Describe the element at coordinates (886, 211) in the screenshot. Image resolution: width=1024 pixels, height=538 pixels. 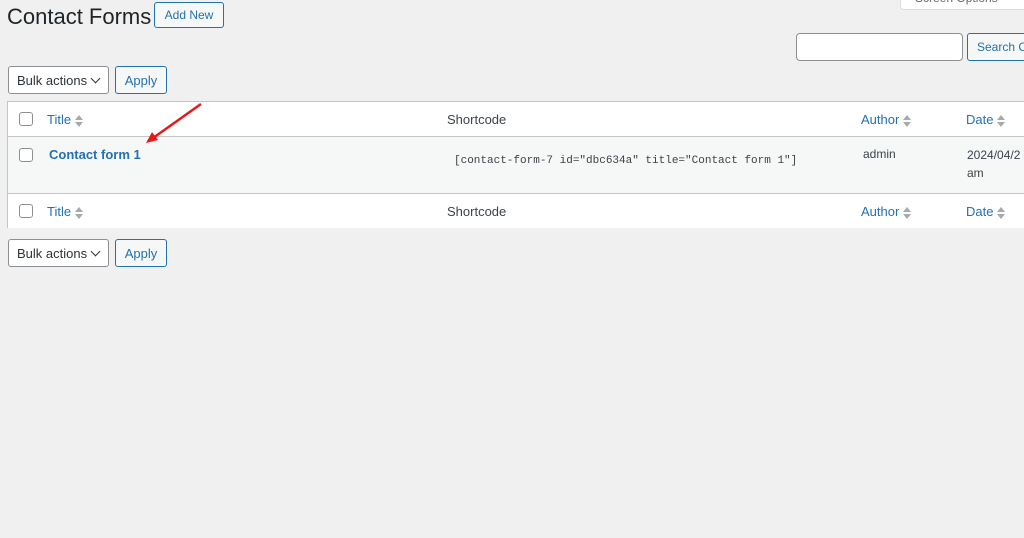
I see `column-author-footer: Author` at that location.